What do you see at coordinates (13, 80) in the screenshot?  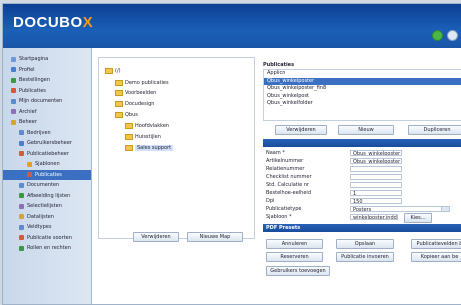 I see `cart-icon` at bounding box center [13, 80].